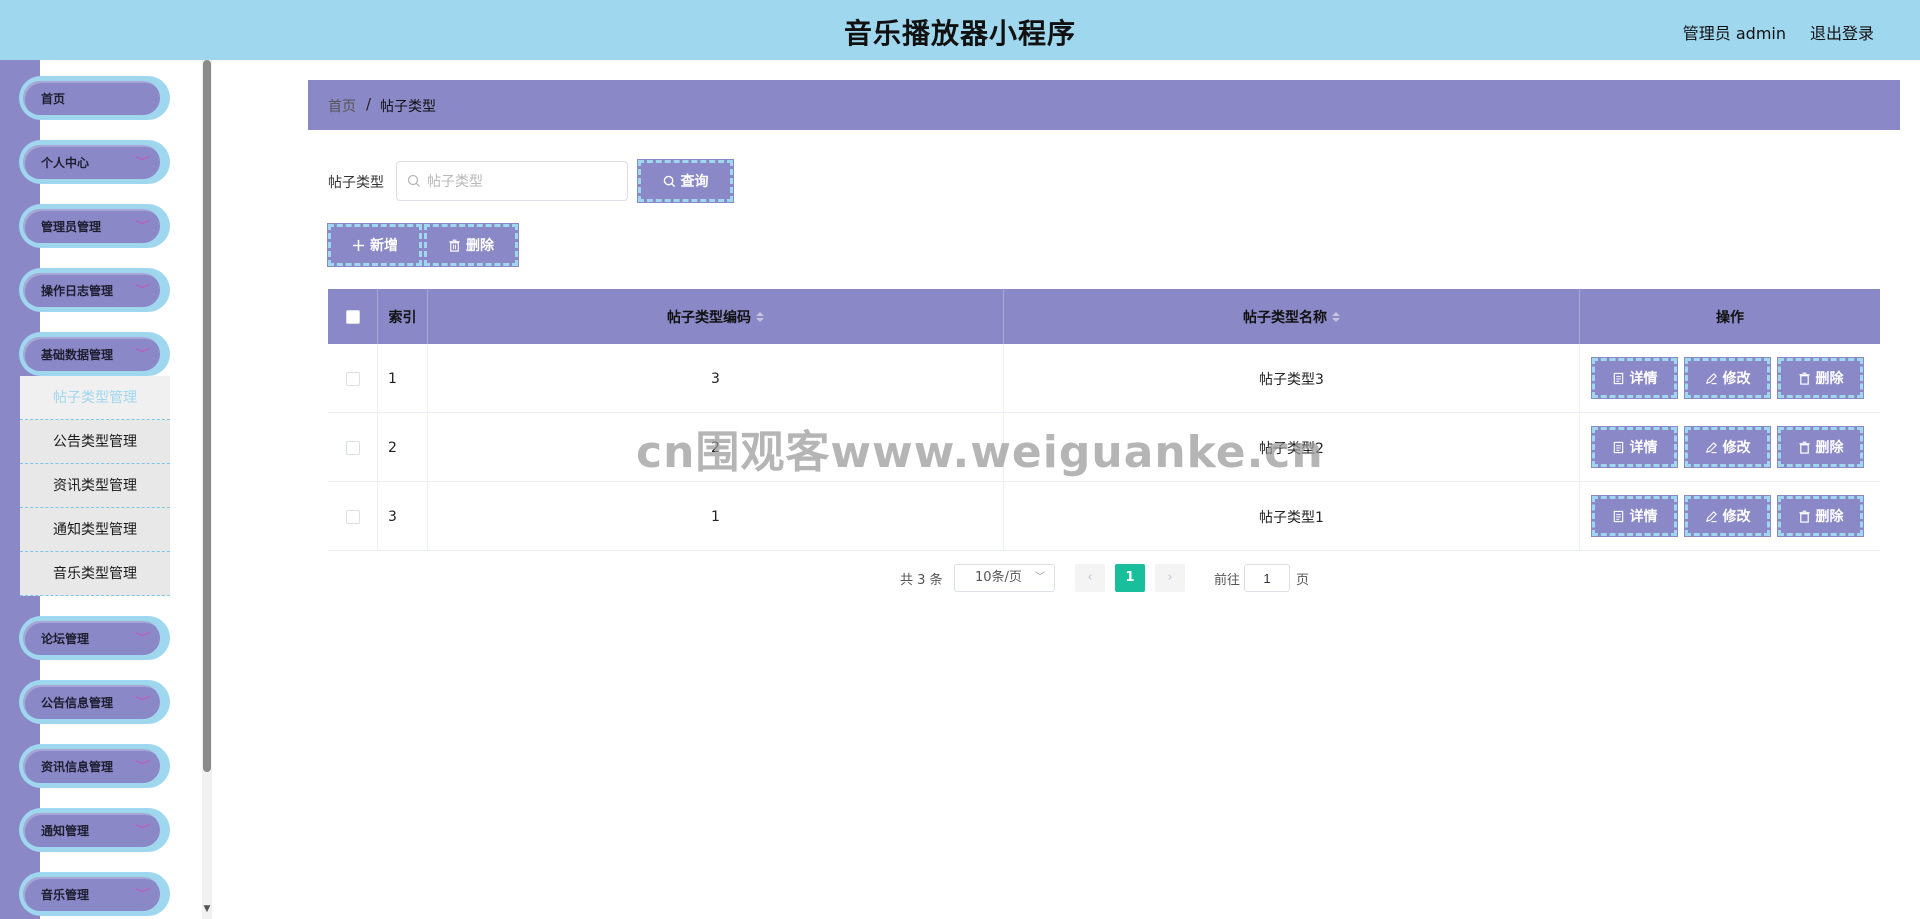 This screenshot has width=1920, height=919. I want to click on row-index: 3, so click(403, 516).